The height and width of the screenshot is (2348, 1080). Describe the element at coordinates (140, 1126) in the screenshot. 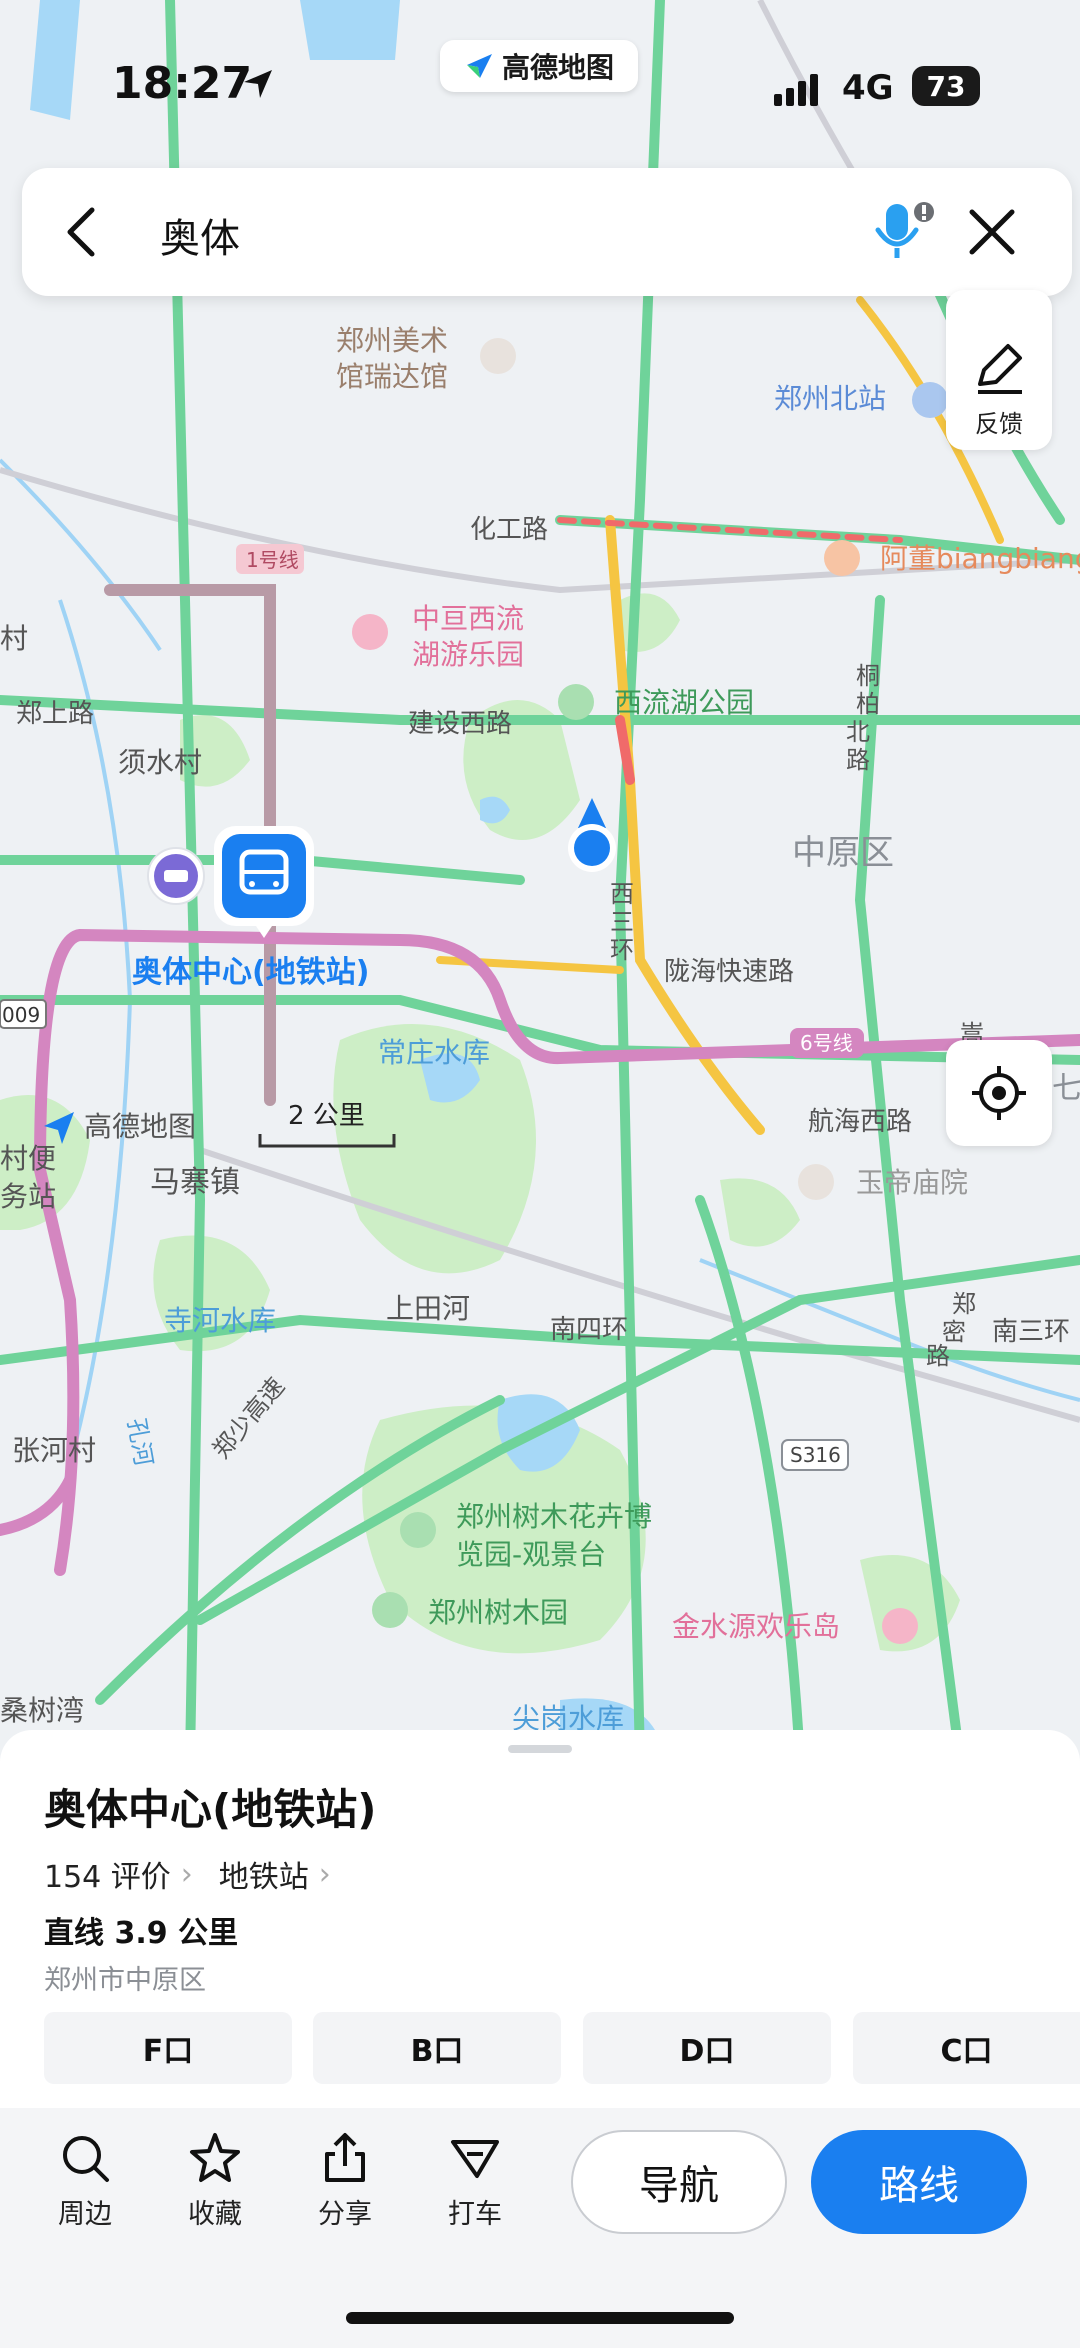

I see `watermark-label: 高德地图` at that location.